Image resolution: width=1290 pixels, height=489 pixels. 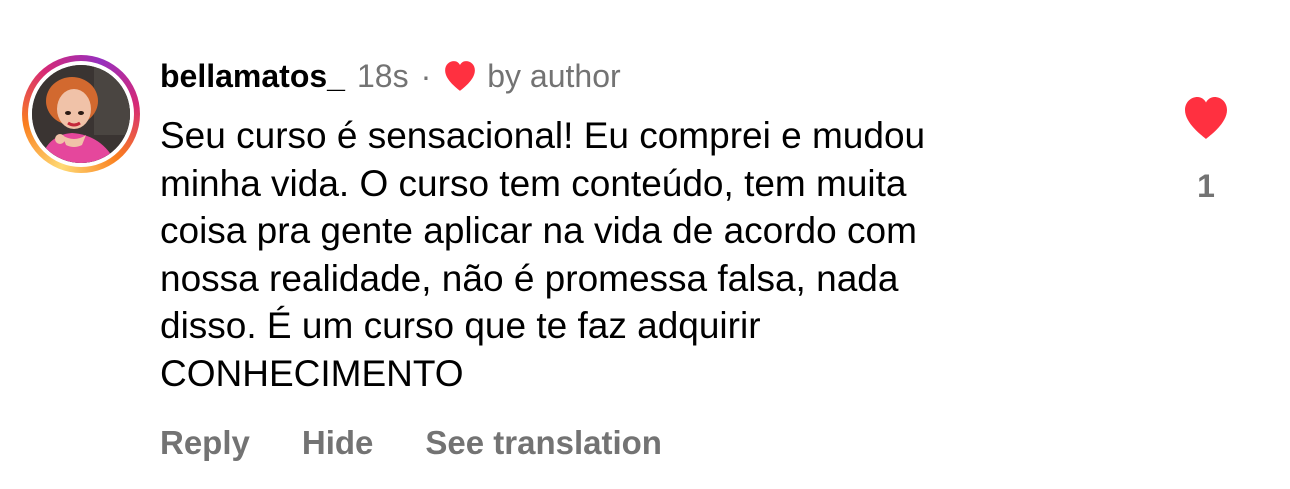 I want to click on avatar-photo, so click(x=81, y=114).